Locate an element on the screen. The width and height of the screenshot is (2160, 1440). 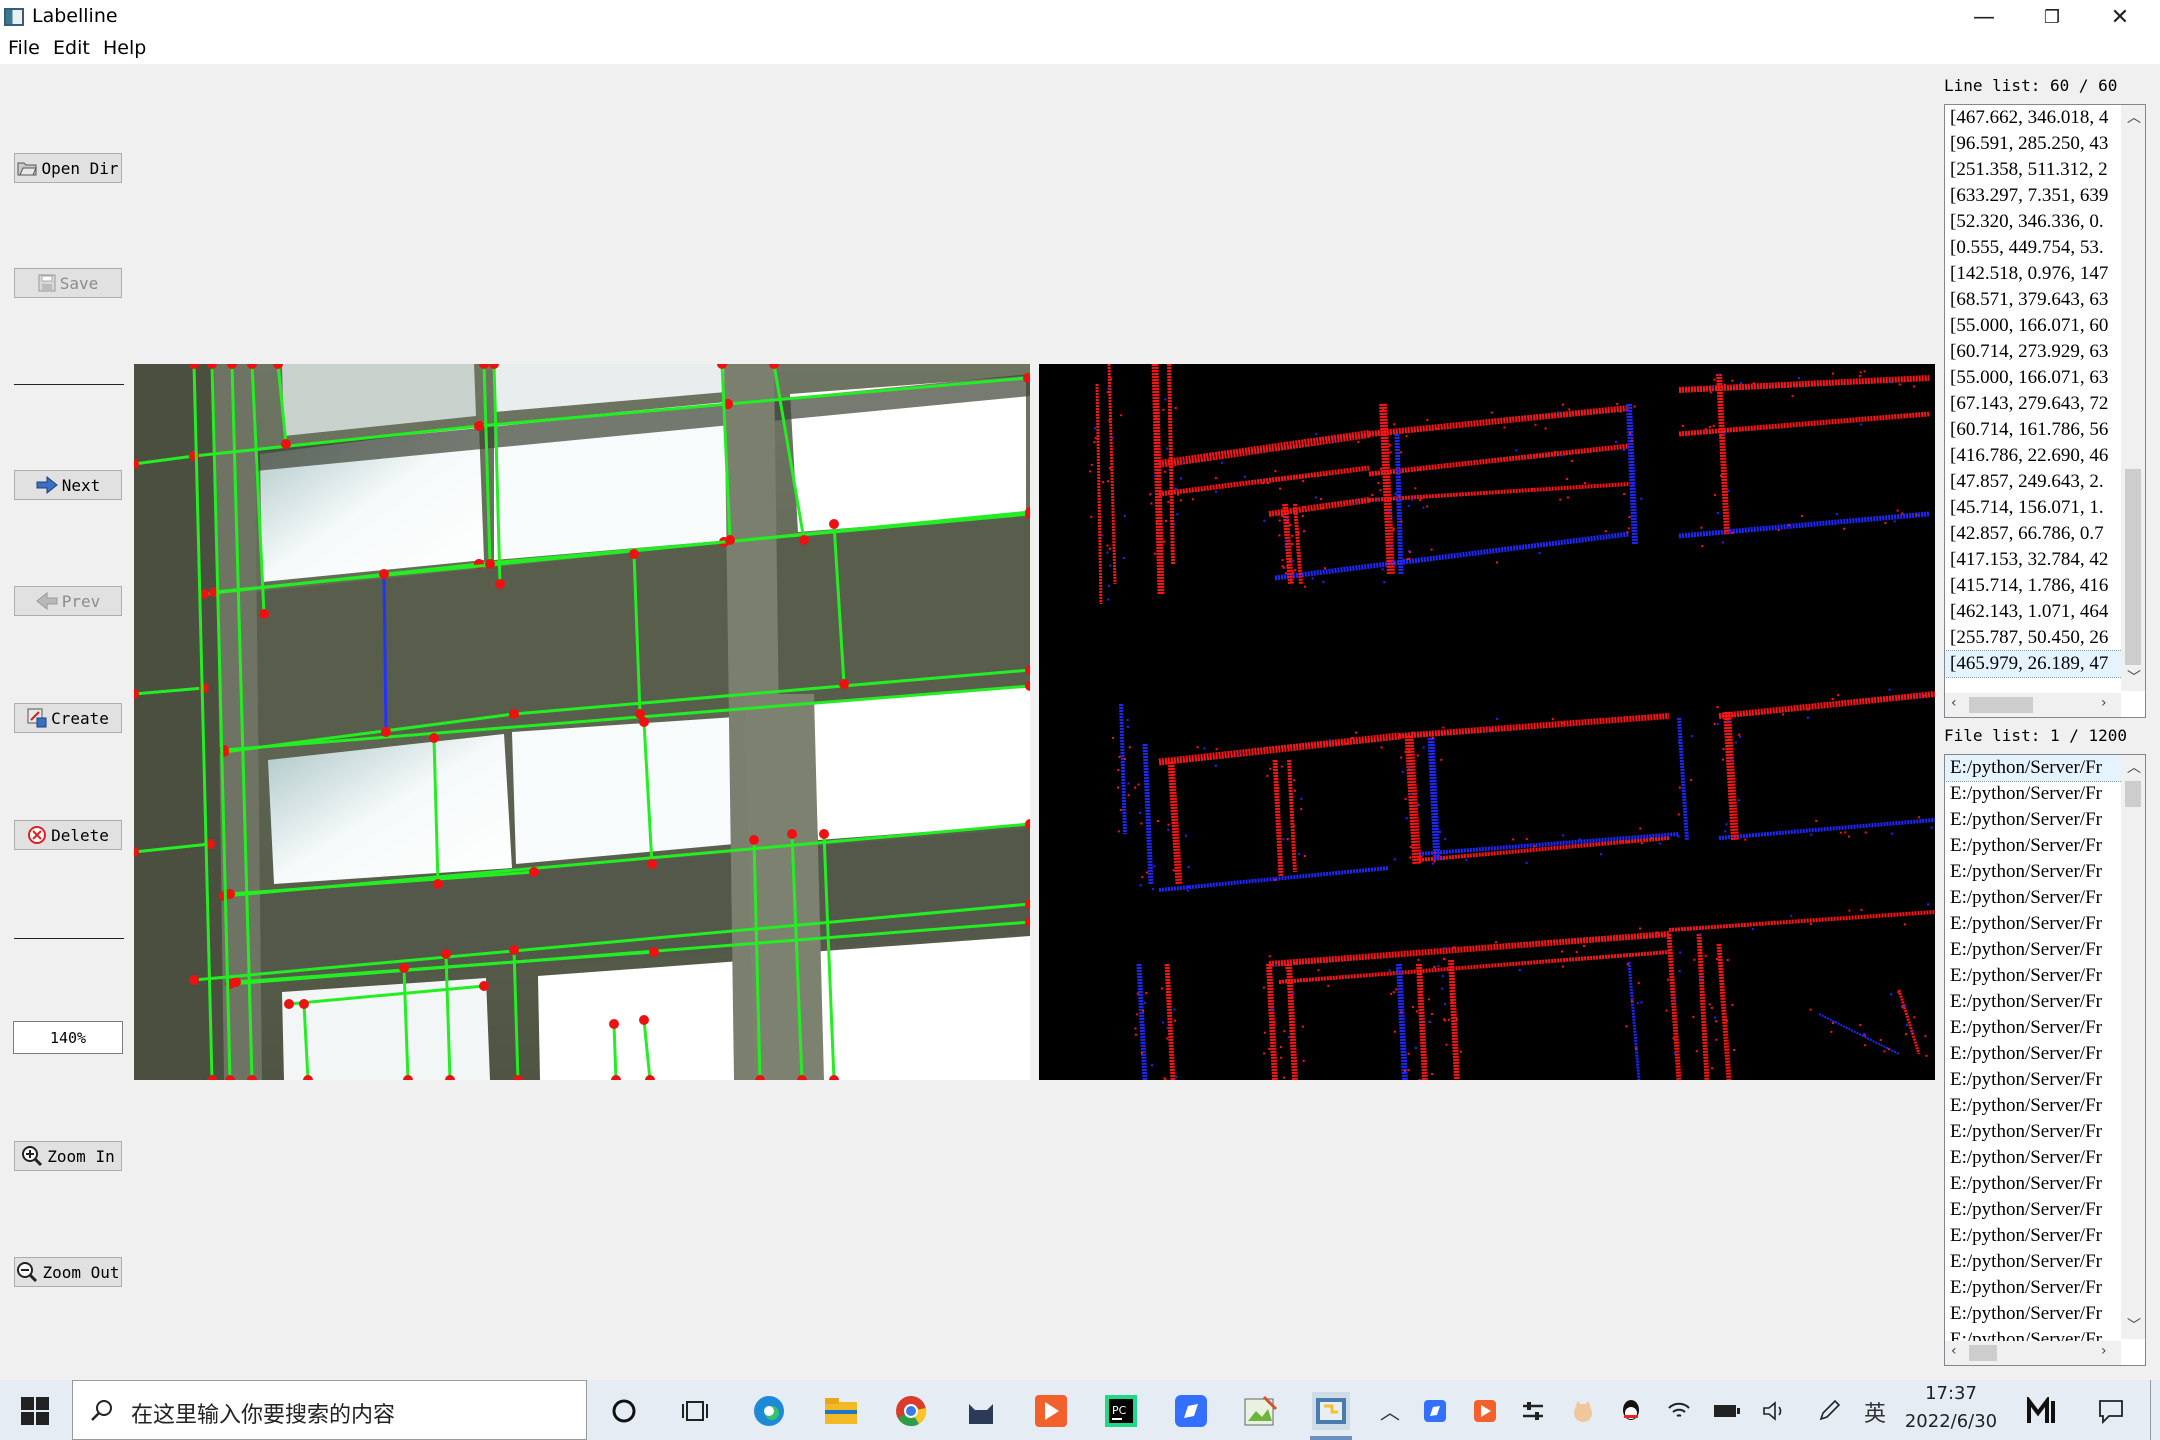
tray-pet-icon is located at coordinates (1583, 1411).